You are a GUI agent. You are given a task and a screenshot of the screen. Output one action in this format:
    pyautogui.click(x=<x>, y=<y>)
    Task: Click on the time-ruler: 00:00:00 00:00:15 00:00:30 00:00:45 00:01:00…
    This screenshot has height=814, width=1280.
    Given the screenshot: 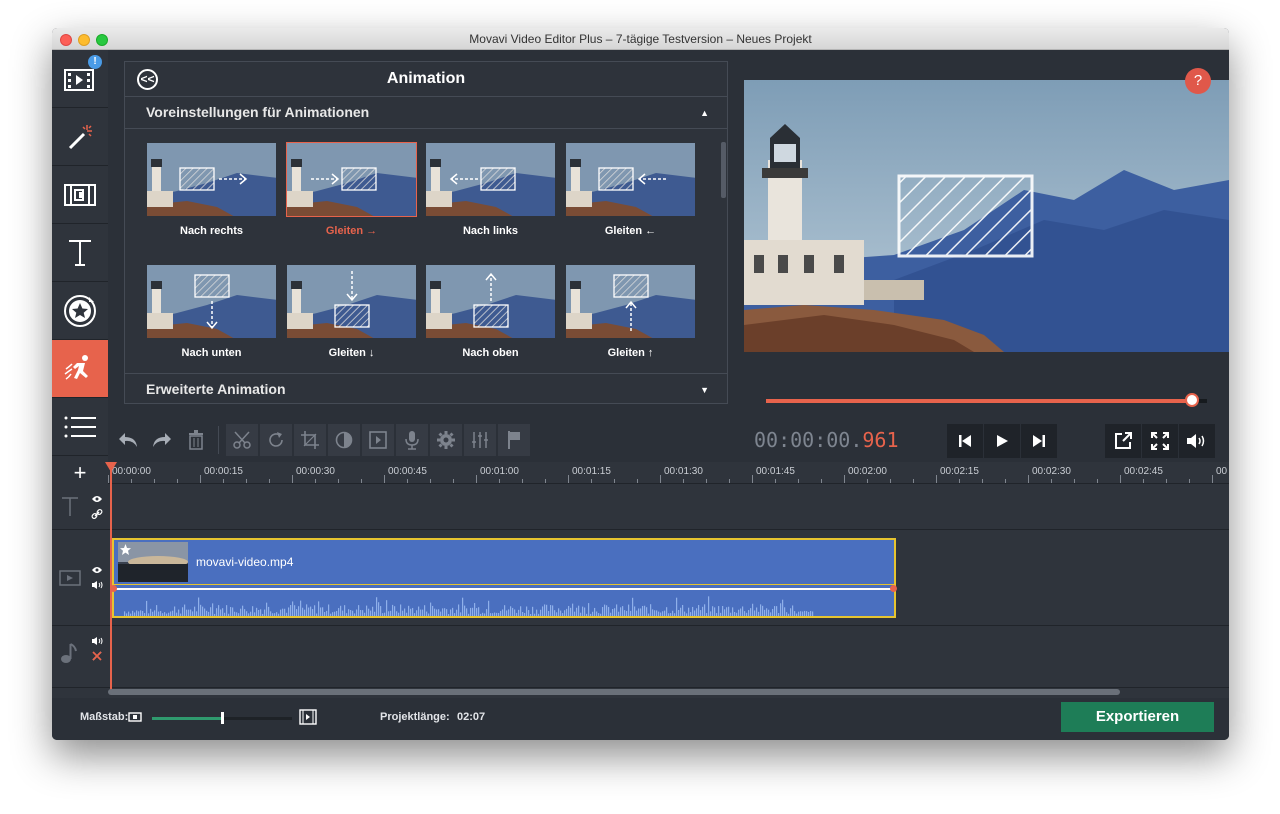 What is the action you would take?
    pyautogui.click(x=668, y=473)
    